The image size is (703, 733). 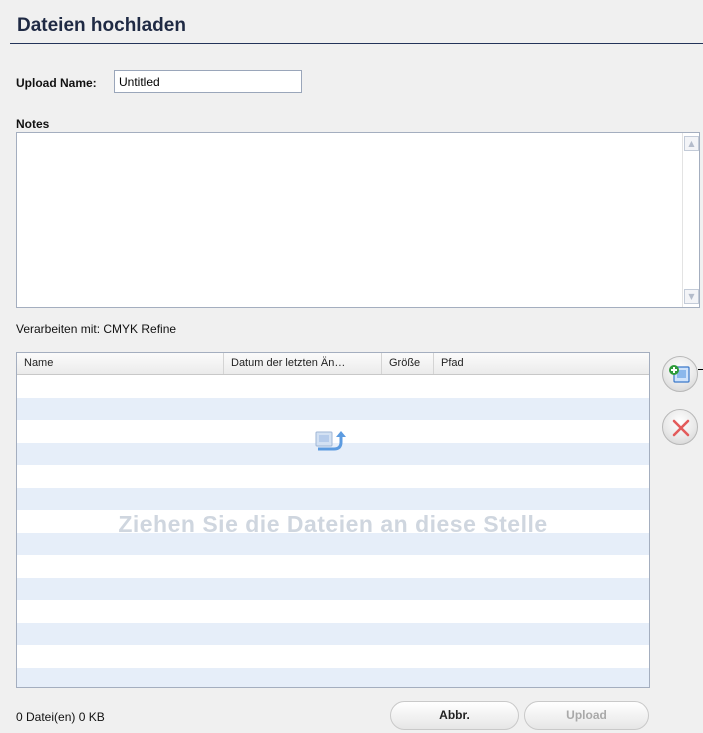 I want to click on upload-button: Upload, so click(x=586, y=715).